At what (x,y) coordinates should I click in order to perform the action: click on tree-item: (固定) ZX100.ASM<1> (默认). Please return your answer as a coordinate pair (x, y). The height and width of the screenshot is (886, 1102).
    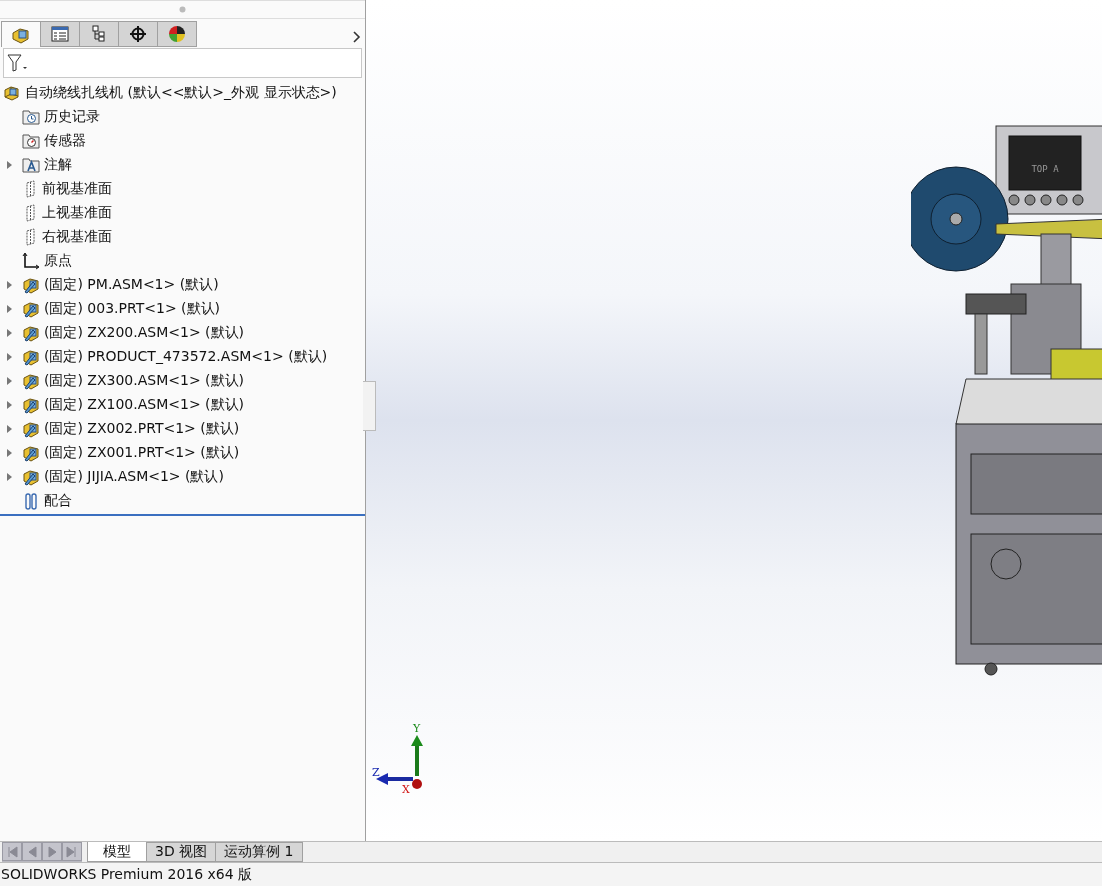
    Looking at the image, I should click on (144, 405).